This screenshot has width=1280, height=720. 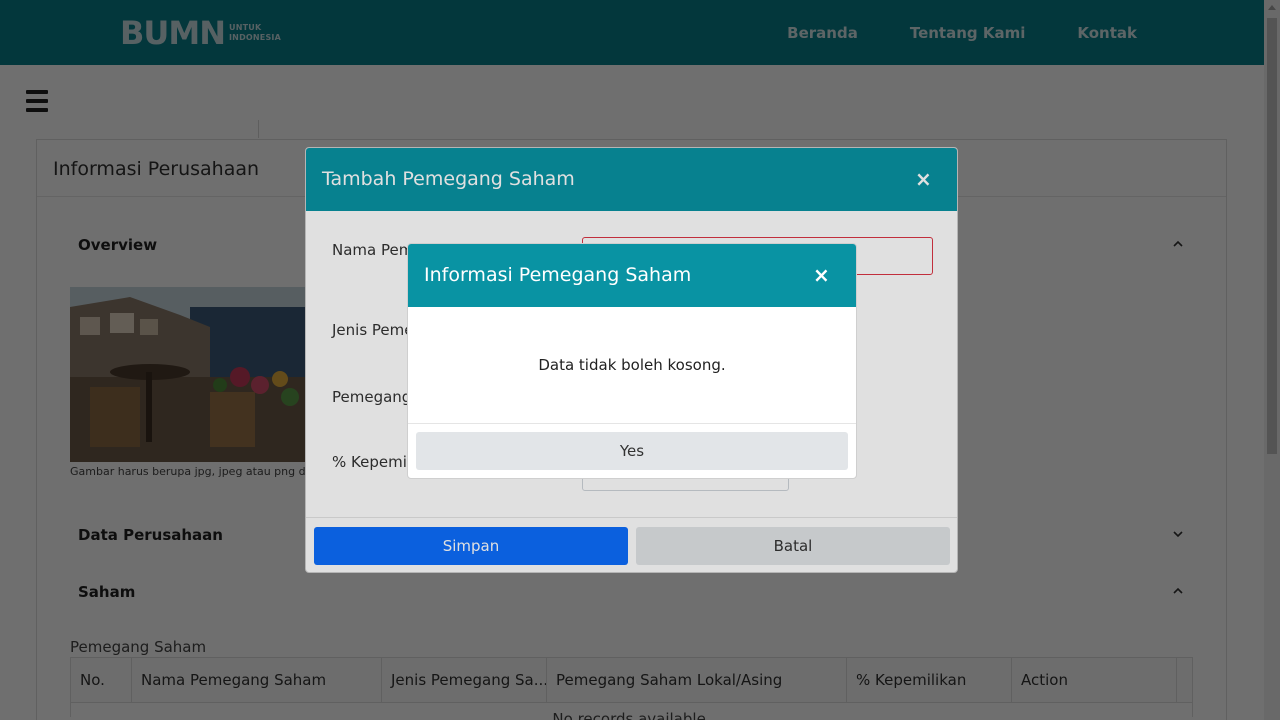 I want to click on alert-message: Data tidak boleh kosong., so click(x=632, y=365).